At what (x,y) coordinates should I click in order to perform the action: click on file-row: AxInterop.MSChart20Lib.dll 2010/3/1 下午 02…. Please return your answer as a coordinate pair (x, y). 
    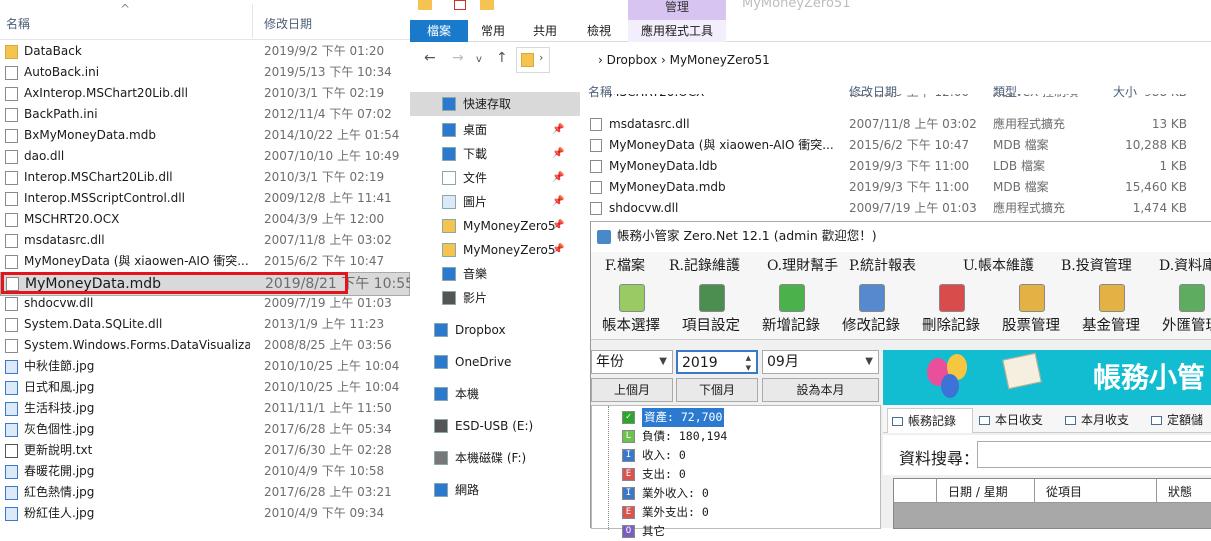
    Looking at the image, I should click on (205, 93).